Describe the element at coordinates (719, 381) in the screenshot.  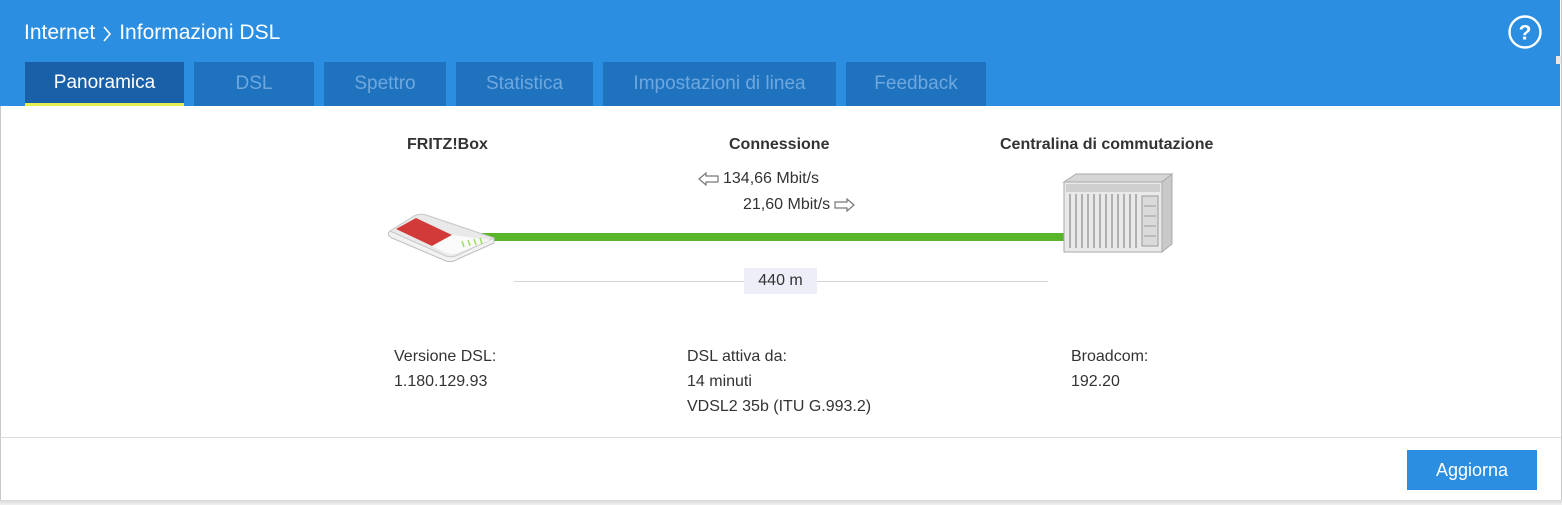
I see `dsl-active-value: 14 minuti` at that location.